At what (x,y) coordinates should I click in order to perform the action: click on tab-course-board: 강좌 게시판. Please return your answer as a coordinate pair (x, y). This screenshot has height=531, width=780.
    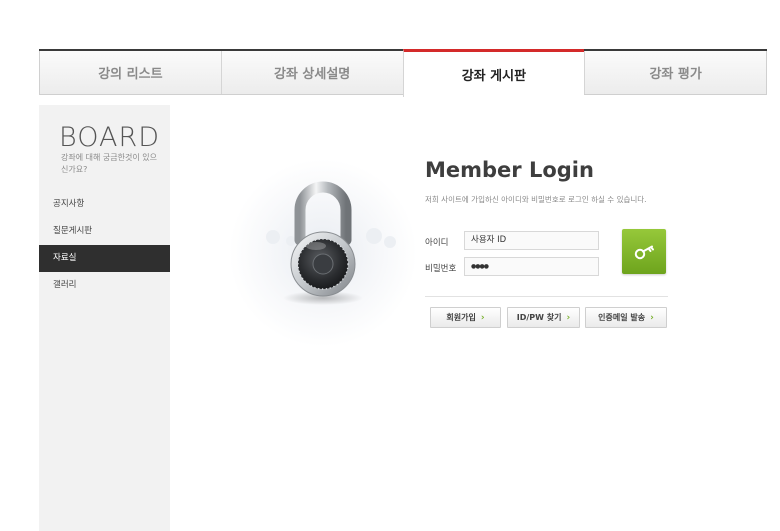
    Looking at the image, I should click on (493, 73).